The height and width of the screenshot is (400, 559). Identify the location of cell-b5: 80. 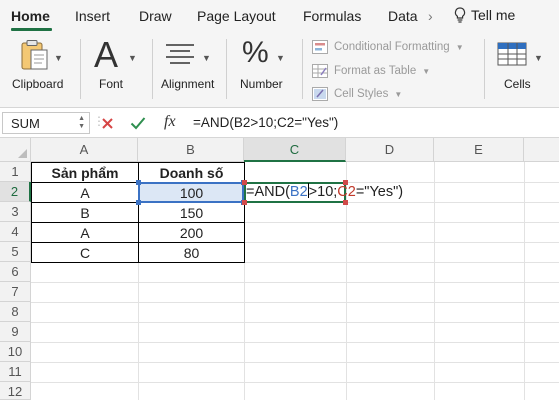
(191, 252).